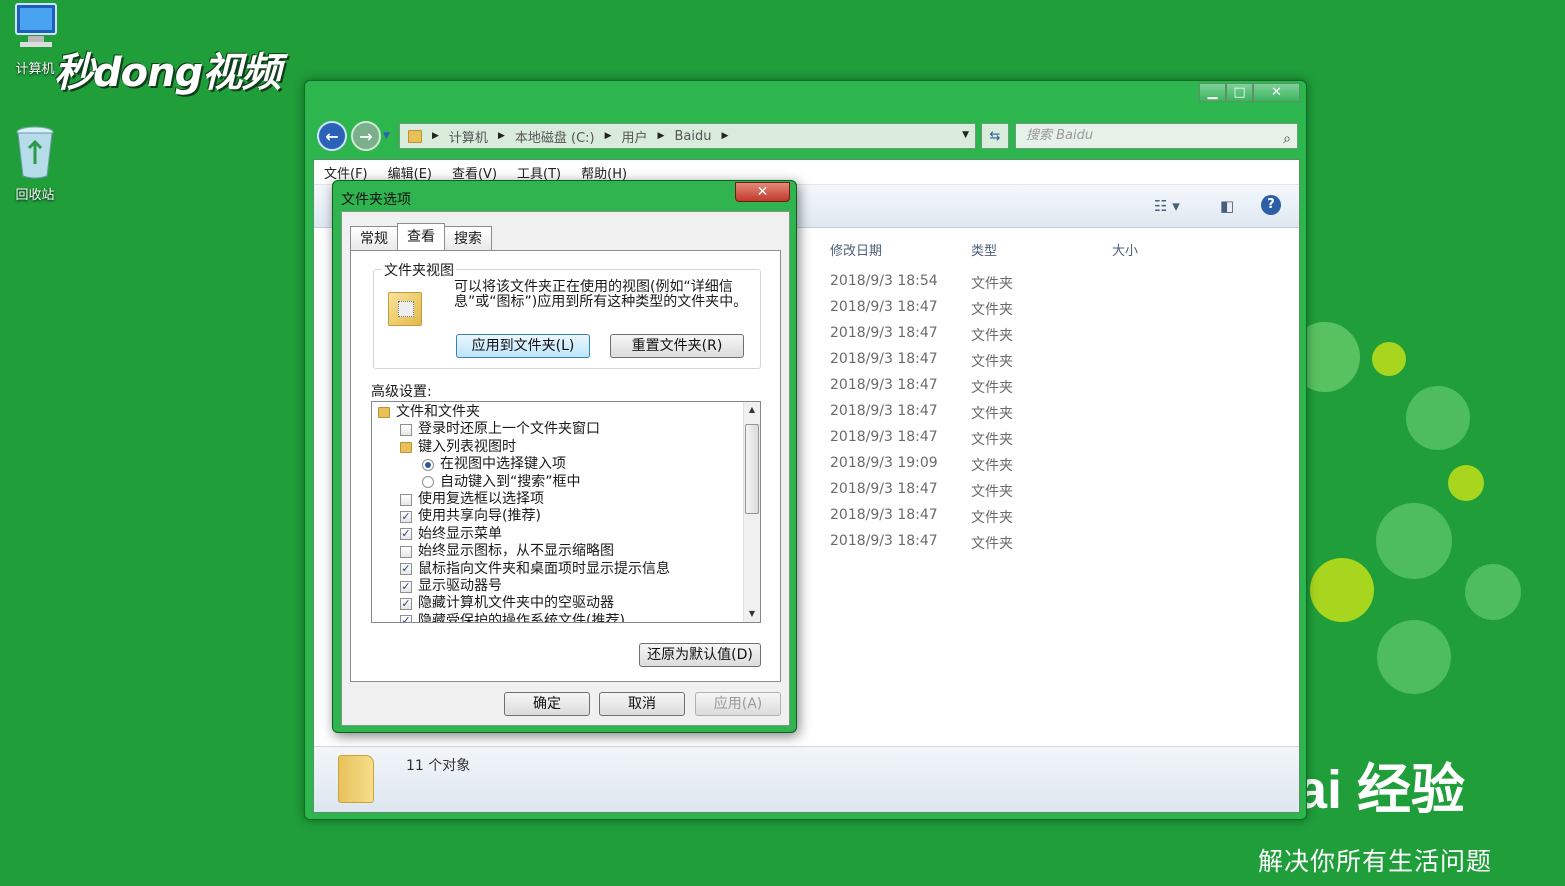  I want to click on view-options-icon: ☷ ▾, so click(1167, 206).